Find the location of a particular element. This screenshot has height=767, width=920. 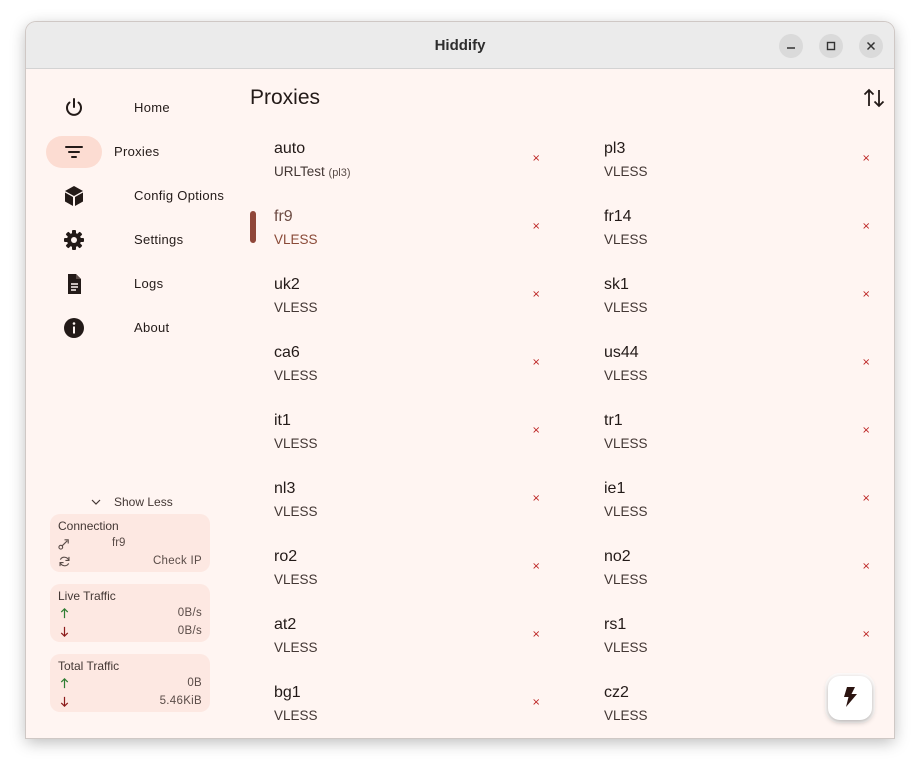

proxy-name: auto is located at coordinates (290, 148).